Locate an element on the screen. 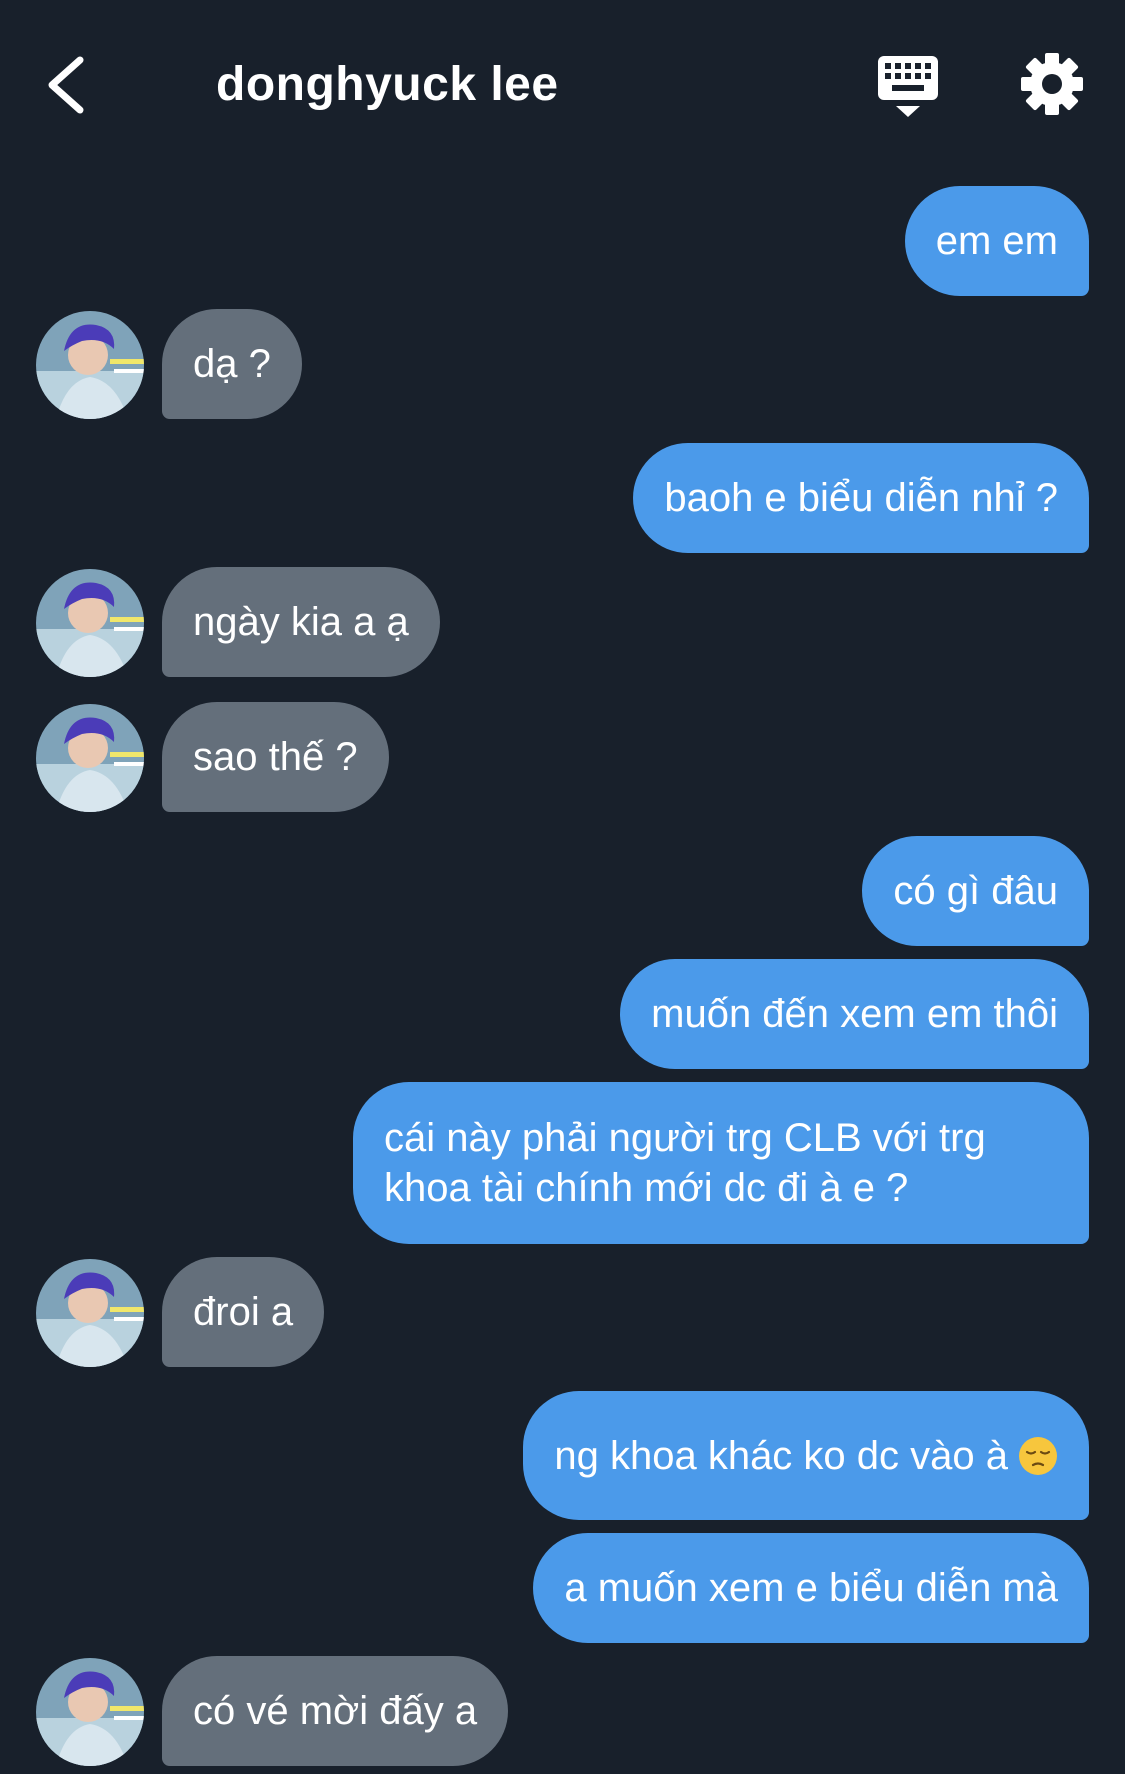 The height and width of the screenshot is (1774, 1125). message-text: đroi a is located at coordinates (243, 1312).